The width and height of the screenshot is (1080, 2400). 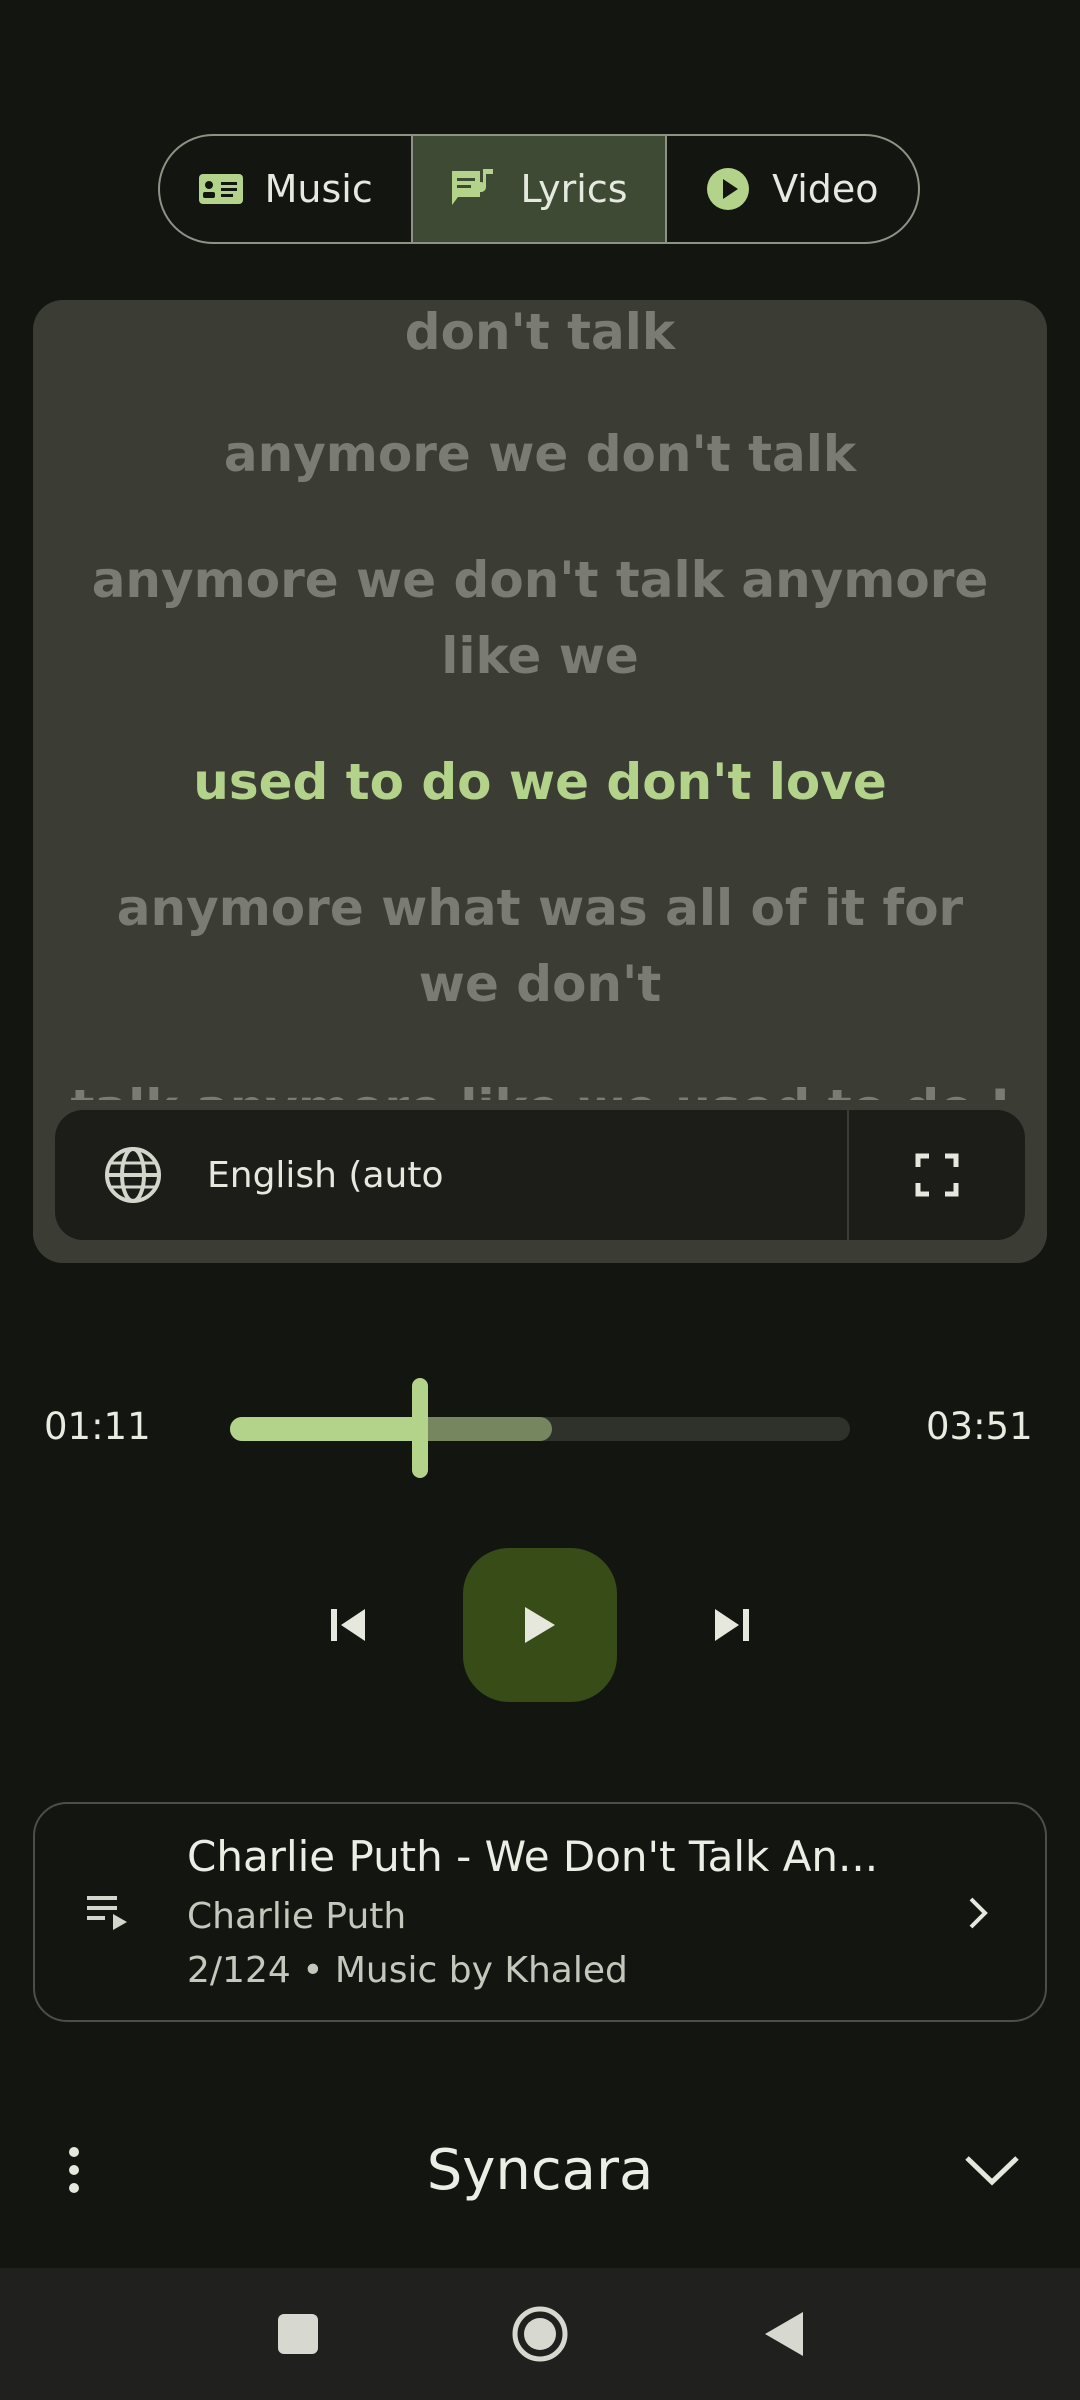 I want to click on lyric-line-current: used to do we don't love, so click(x=540, y=782).